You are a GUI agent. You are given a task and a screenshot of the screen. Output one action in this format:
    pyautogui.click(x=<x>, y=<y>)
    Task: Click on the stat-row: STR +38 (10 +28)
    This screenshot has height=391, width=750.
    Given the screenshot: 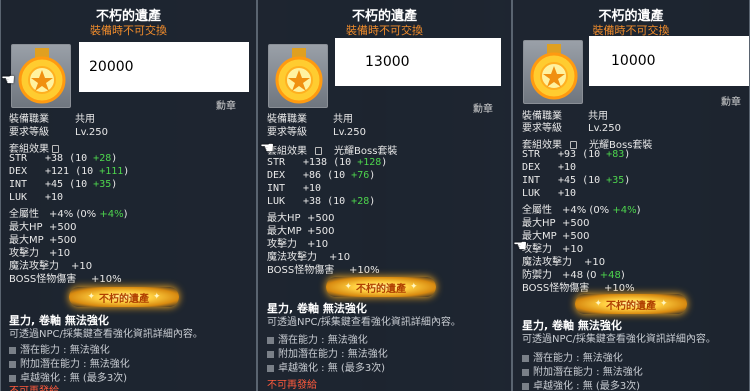 What is the action you would take?
    pyautogui.click(x=63, y=158)
    